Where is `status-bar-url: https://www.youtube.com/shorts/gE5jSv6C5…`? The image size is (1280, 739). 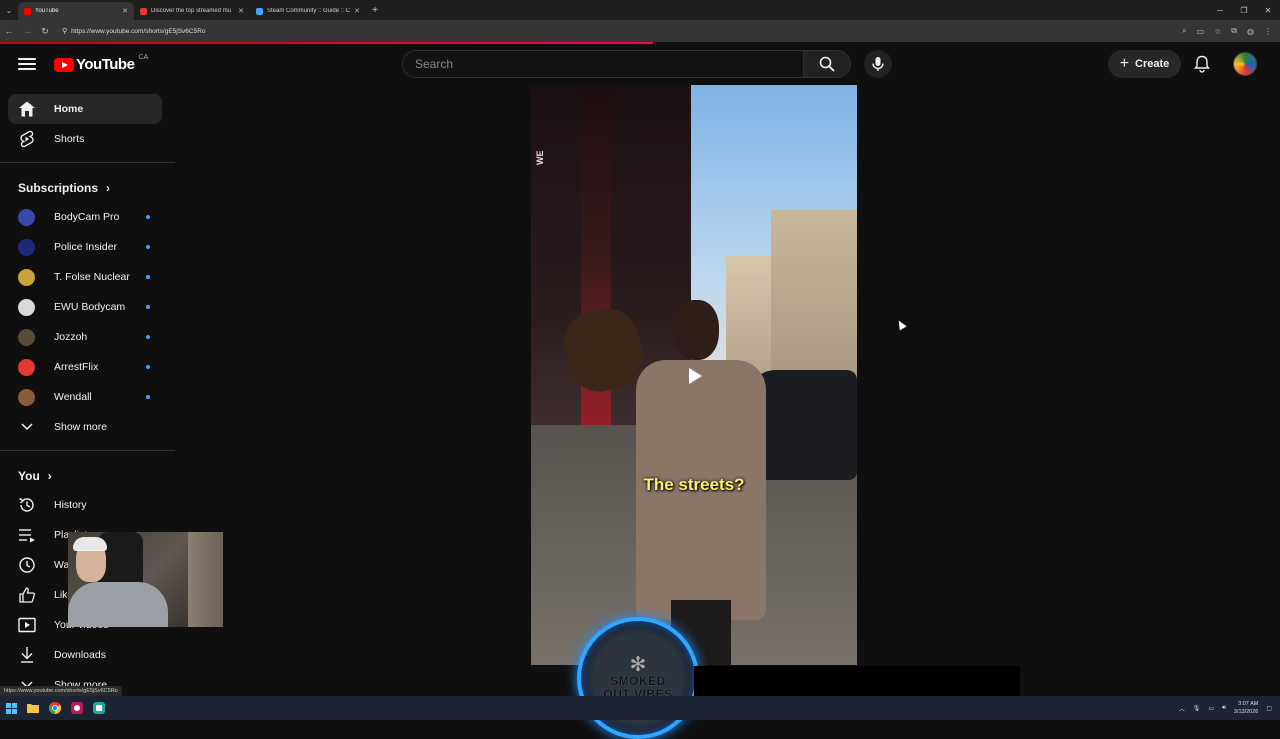 status-bar-url: https://www.youtube.com/shorts/gE5jSv6C5… is located at coordinates (61, 691).